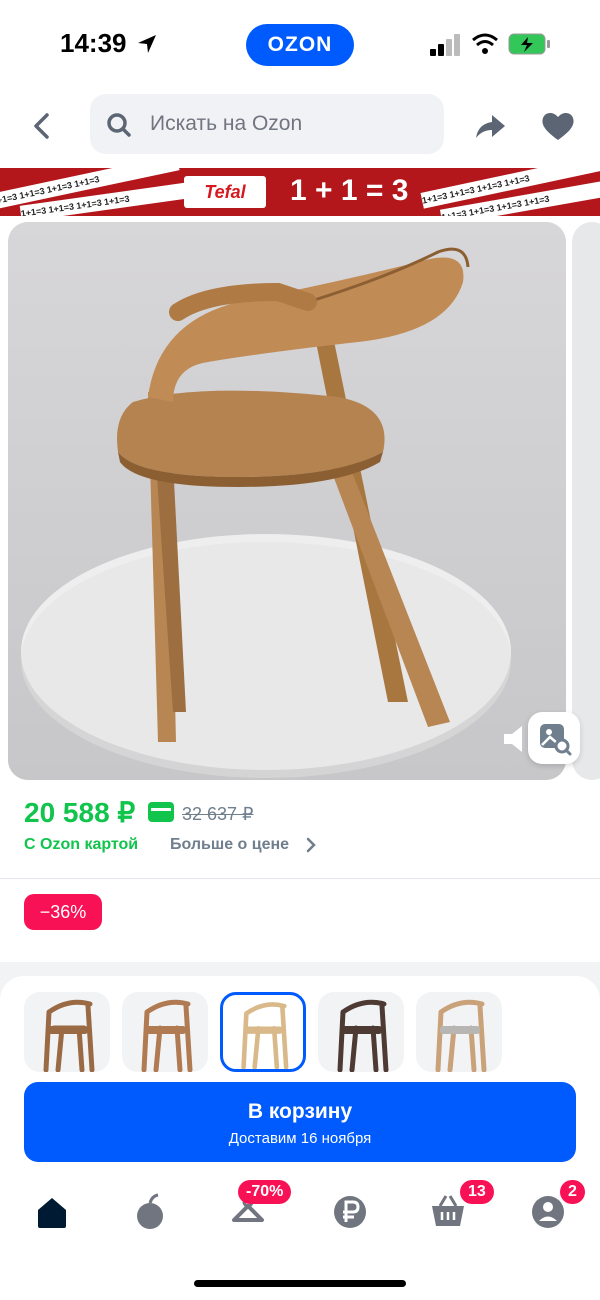  What do you see at coordinates (300, 1111) in the screenshot?
I see `add-to-cart-label: В корзину` at bounding box center [300, 1111].